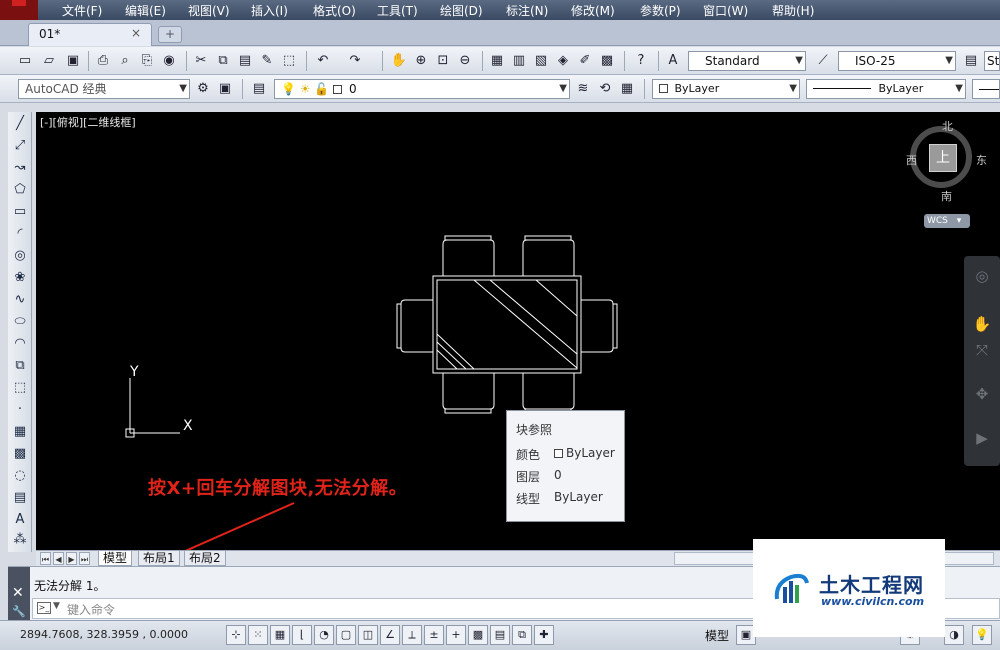  What do you see at coordinates (823, 61) in the screenshot?
I see `dimension-style-icon: ⟋` at bounding box center [823, 61].